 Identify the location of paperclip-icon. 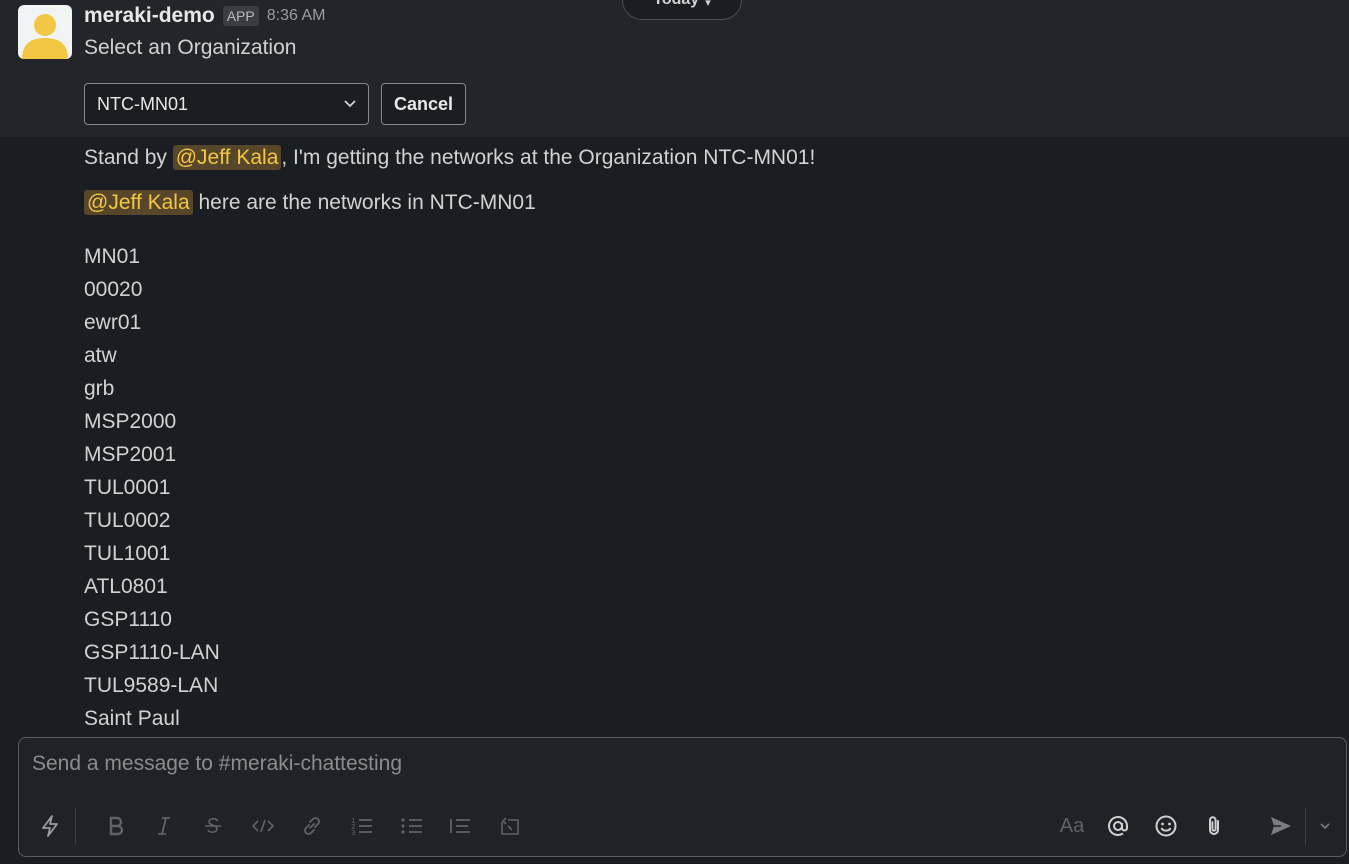
(1214, 826).